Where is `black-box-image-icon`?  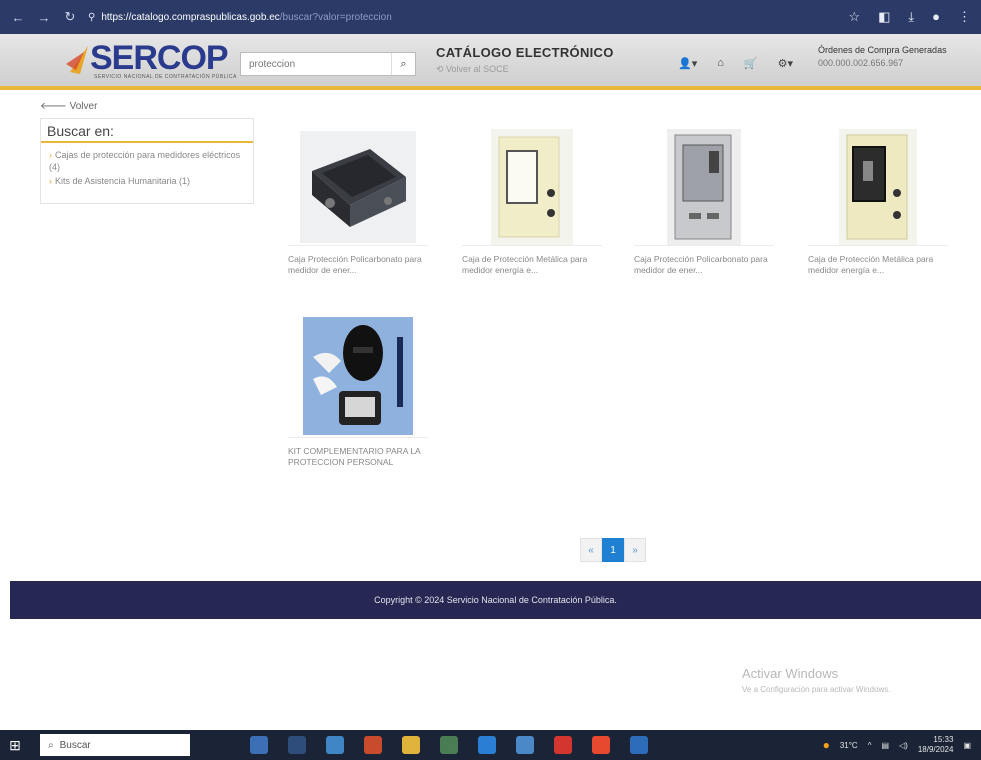
black-box-image-icon is located at coordinates (358, 186).